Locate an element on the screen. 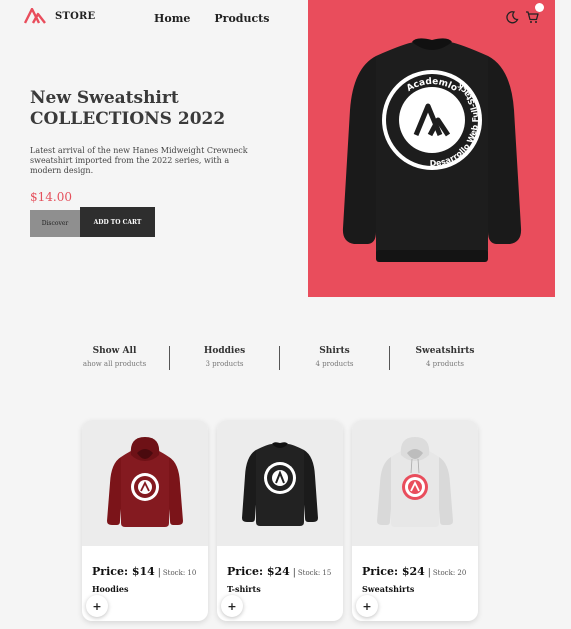 This screenshot has width=571, height=629. product-card: Price: $24 | Stock: 15 T-shirts + is located at coordinates (280, 520).